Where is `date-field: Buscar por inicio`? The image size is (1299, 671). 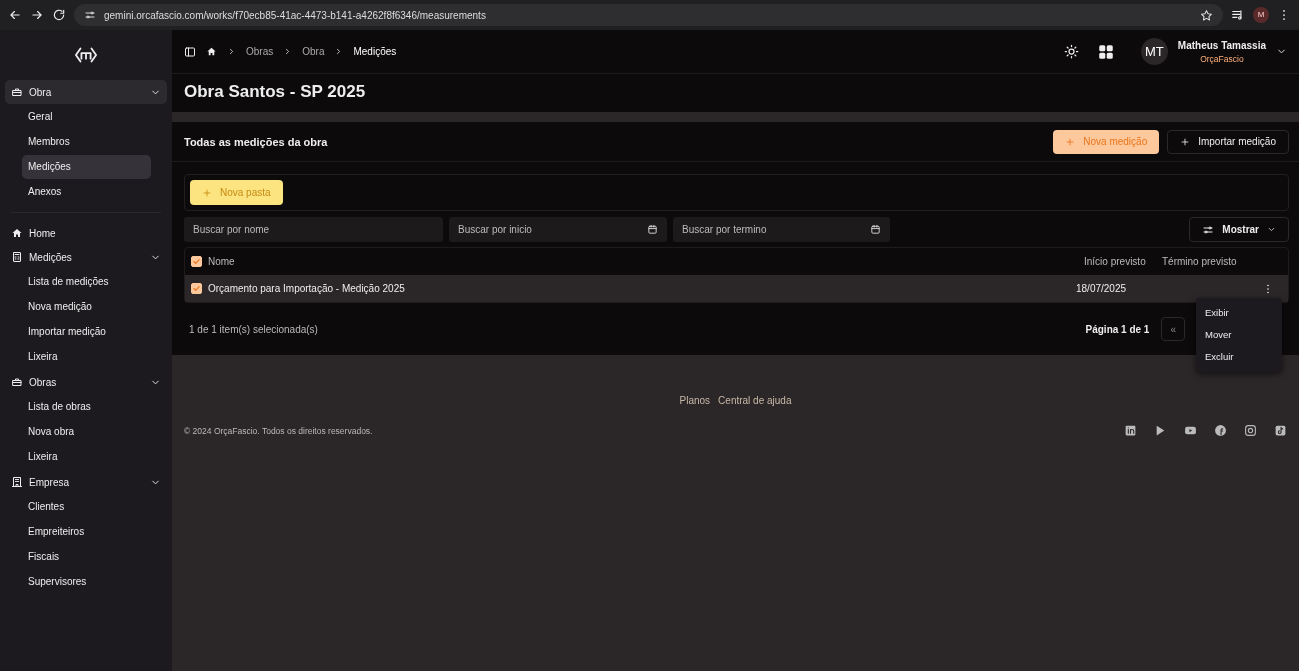
date-field: Buscar por inicio is located at coordinates (558, 230).